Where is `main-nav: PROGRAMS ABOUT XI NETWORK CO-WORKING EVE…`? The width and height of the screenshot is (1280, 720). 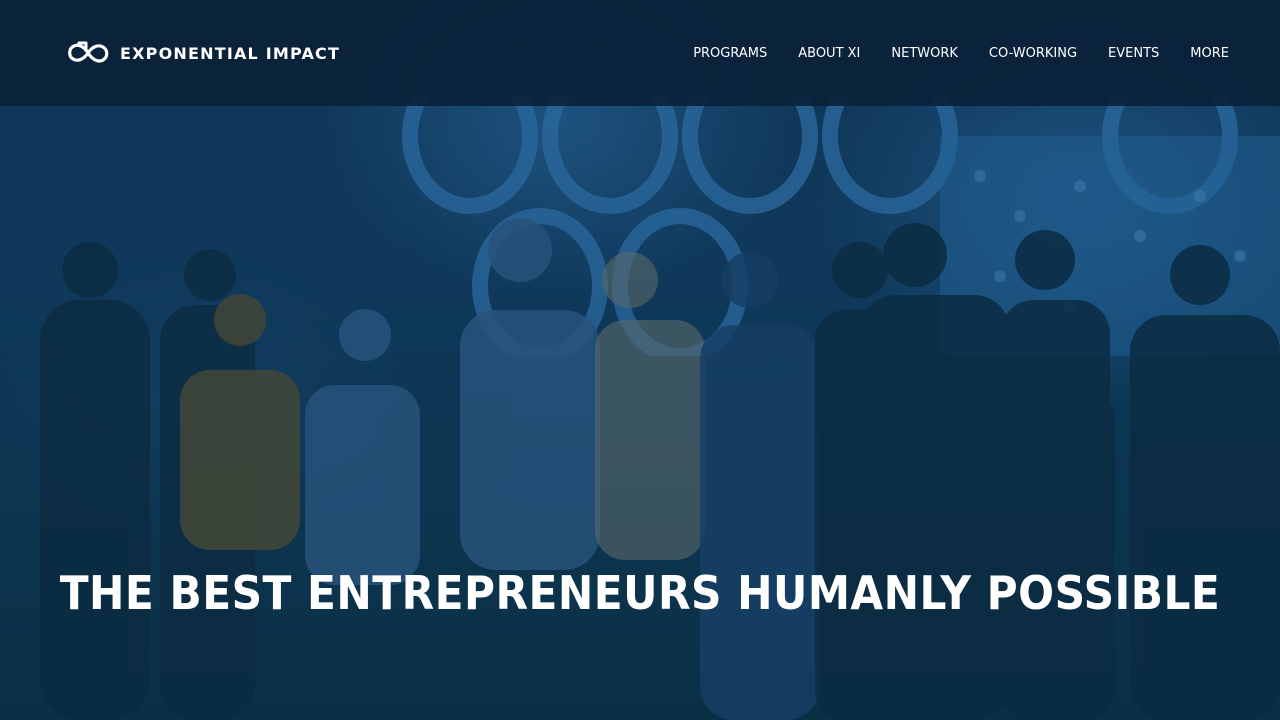
main-nav: PROGRAMS ABOUT XI NETWORK CO-WORKING EVE… is located at coordinates (961, 53).